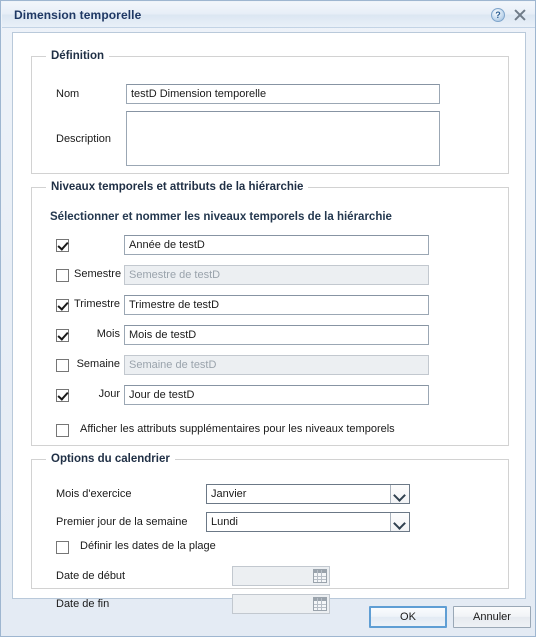 The width and height of the screenshot is (536, 637). Describe the element at coordinates (84, 139) in the screenshot. I see `description-label: Description` at that location.